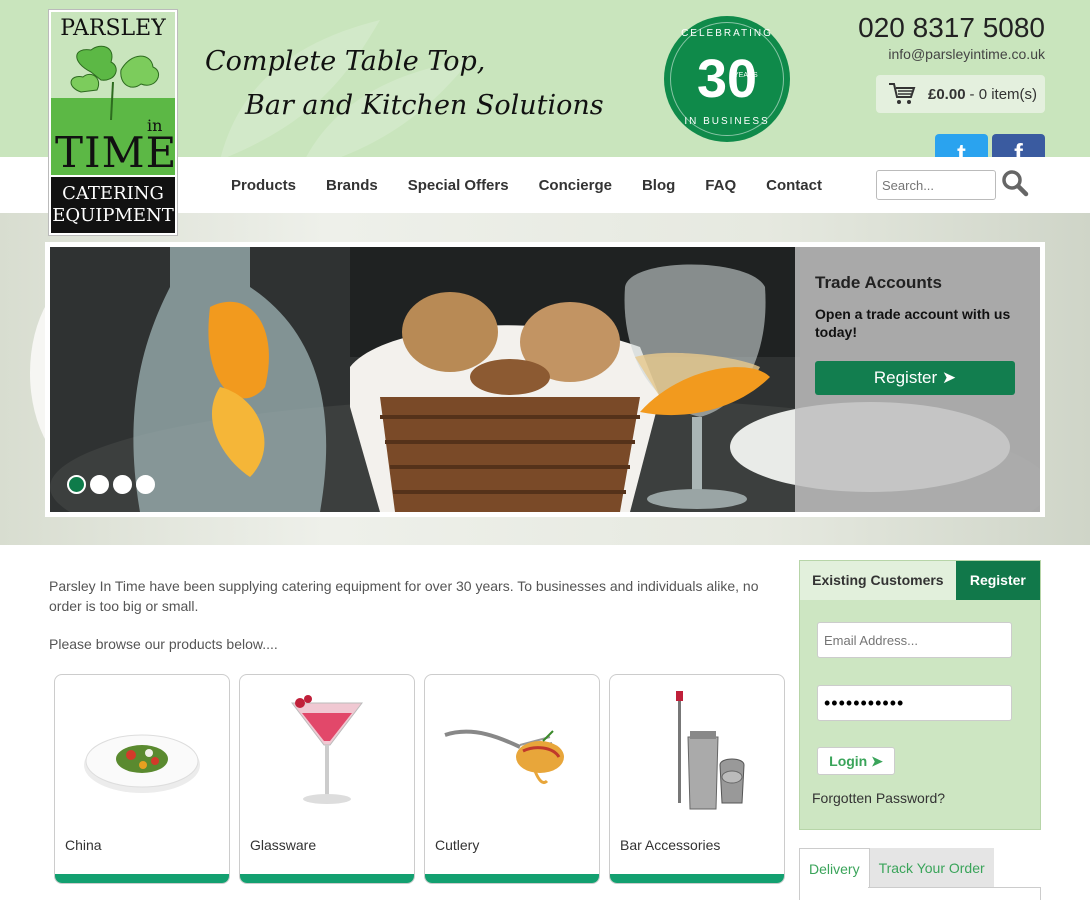 The height and width of the screenshot is (900, 1090). Describe the element at coordinates (878, 580) in the screenshot. I see `tab-existing-customers: Existing Customers` at that location.